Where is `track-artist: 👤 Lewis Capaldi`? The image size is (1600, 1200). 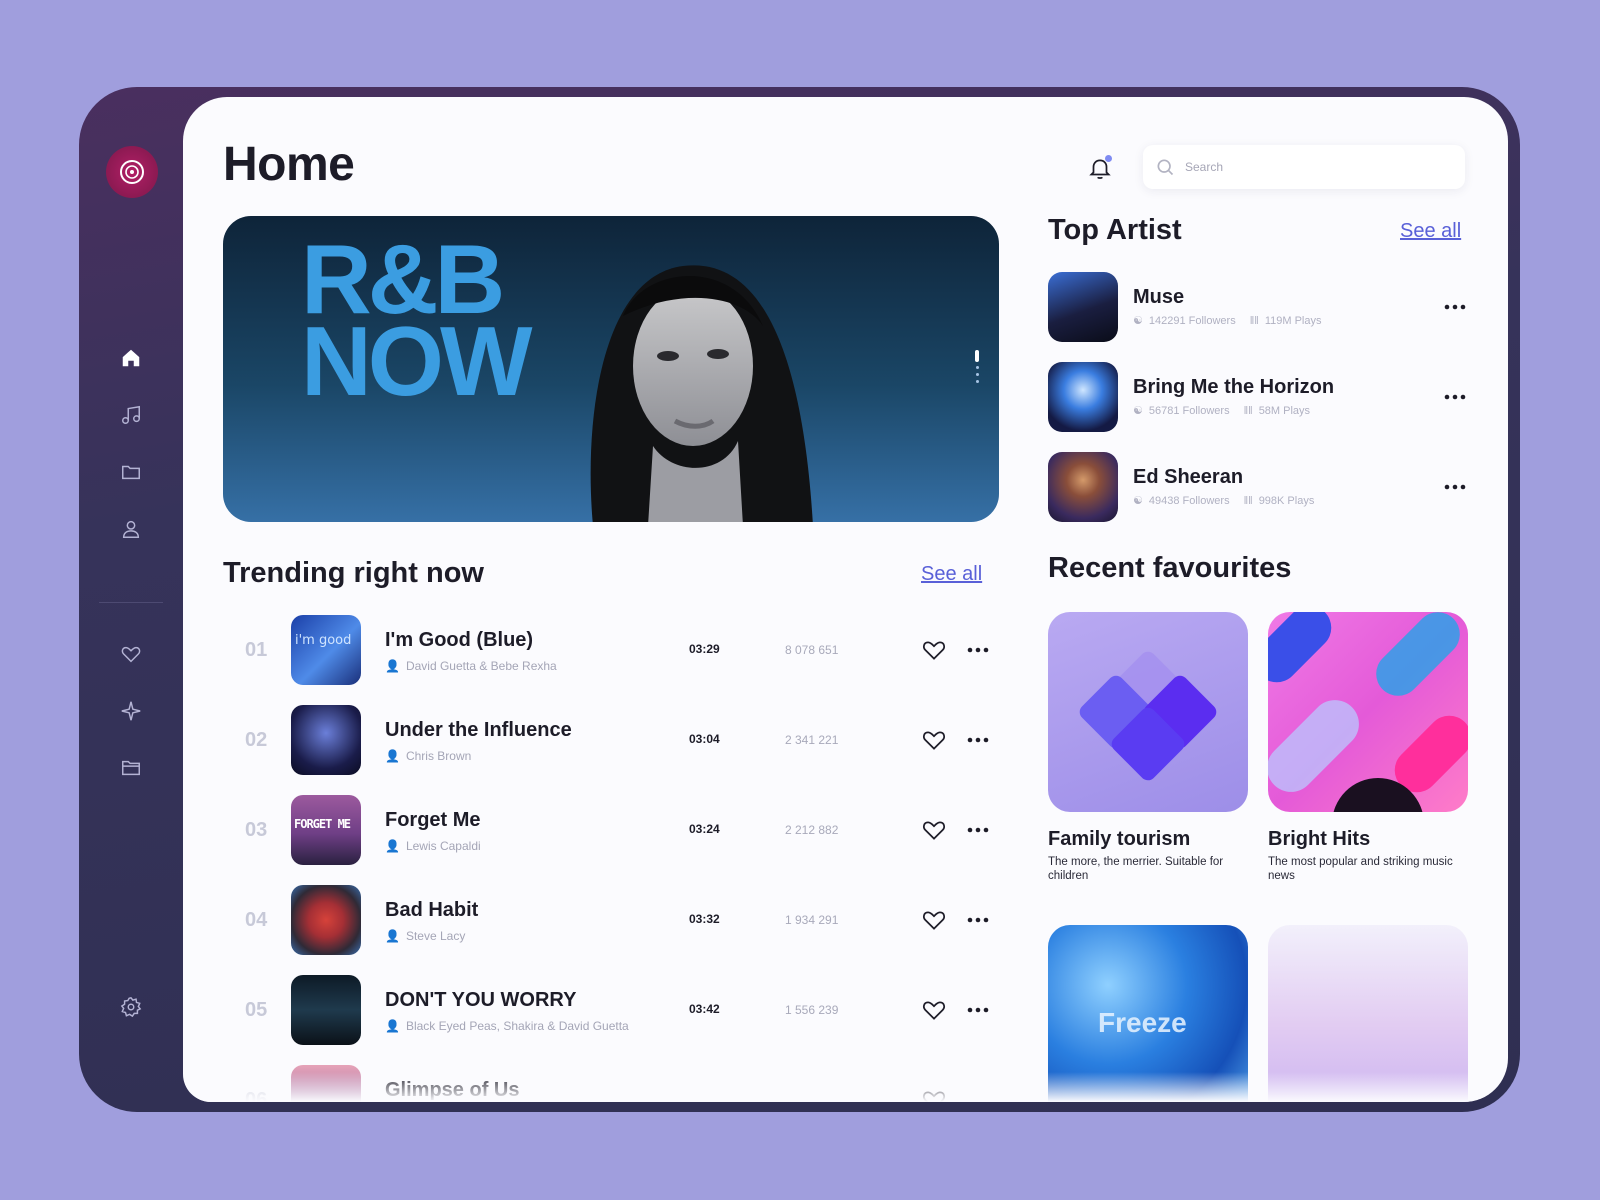
track-artist: 👤 Lewis Capaldi is located at coordinates (433, 846).